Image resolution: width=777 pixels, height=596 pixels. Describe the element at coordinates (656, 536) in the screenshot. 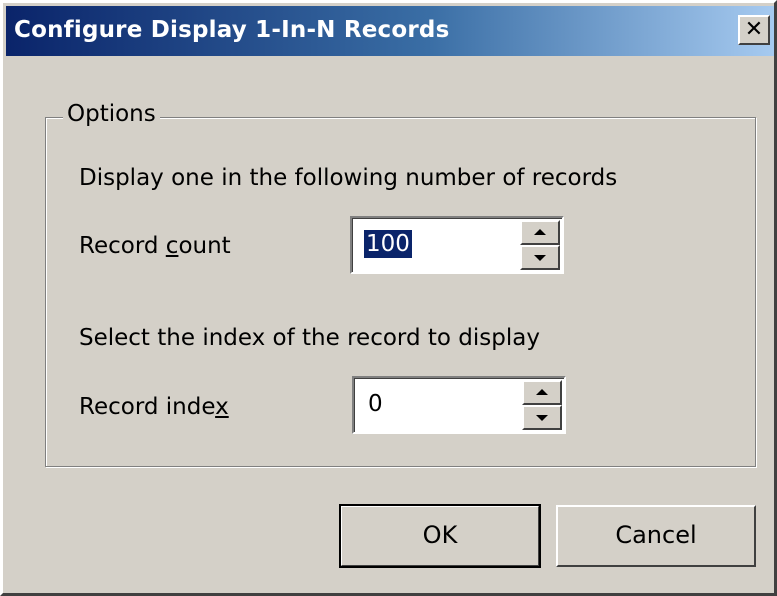

I see `cancel-button: Cancel` at that location.